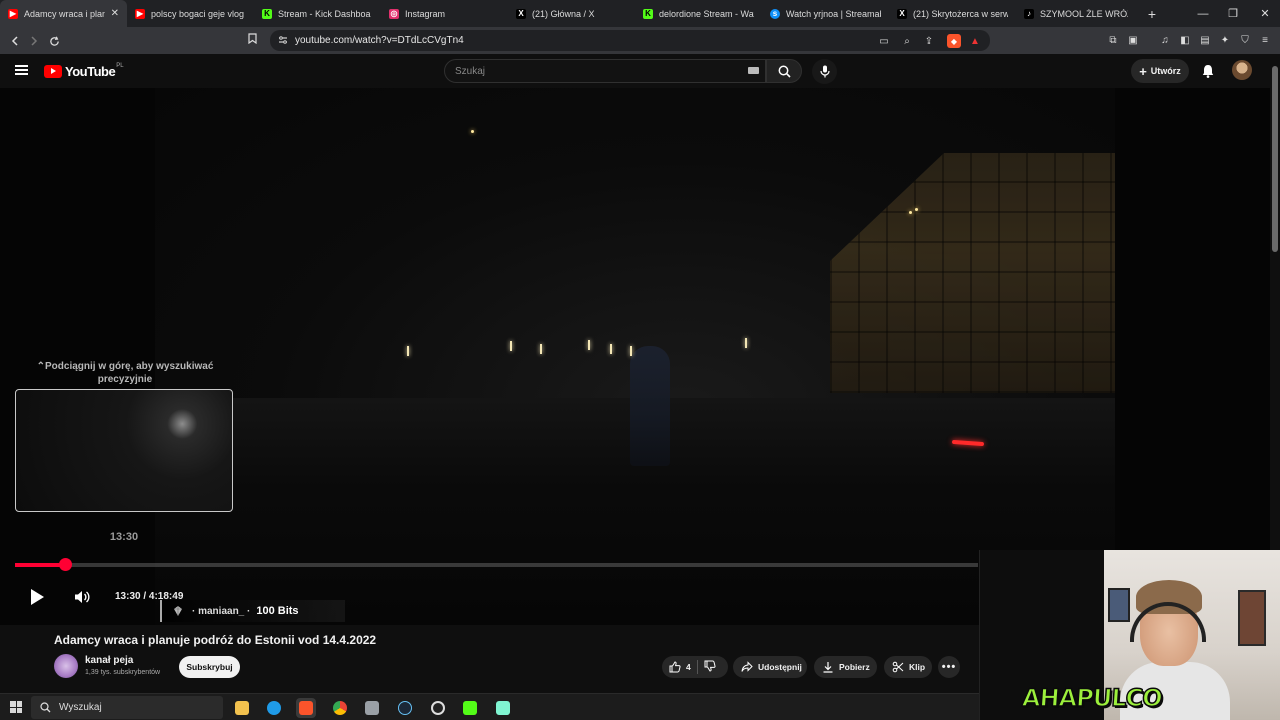  I want to click on file-explorer-icon, so click(242, 708).